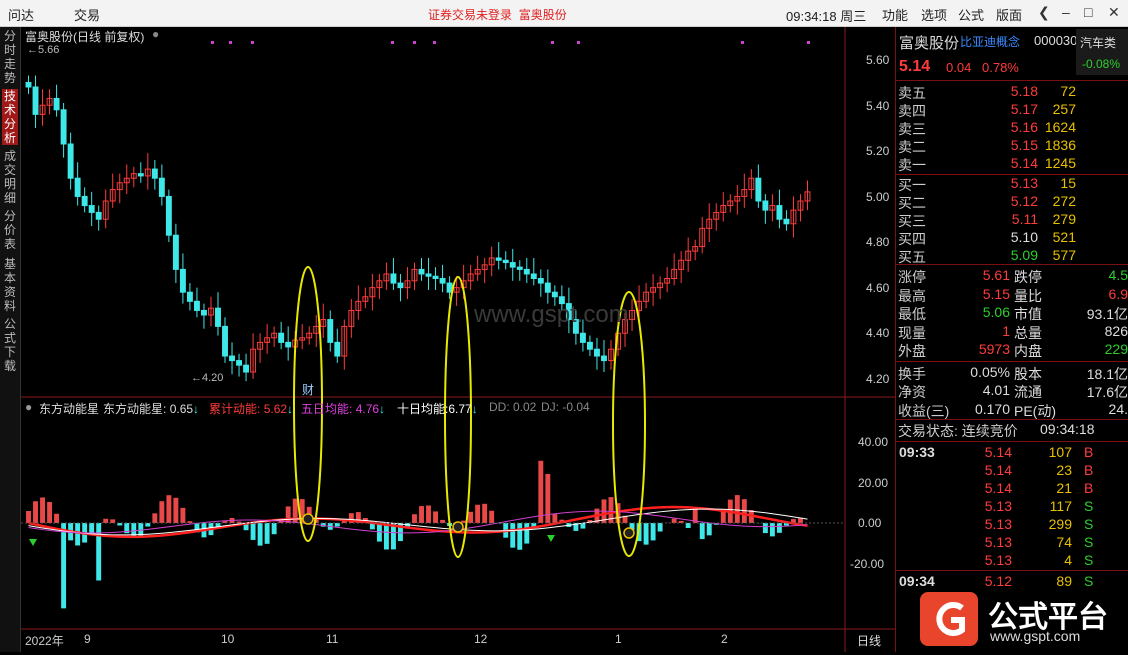 The width and height of the screenshot is (1128, 655). I want to click on ask-row: 卖一 5.14 1245, so click(1012, 164).